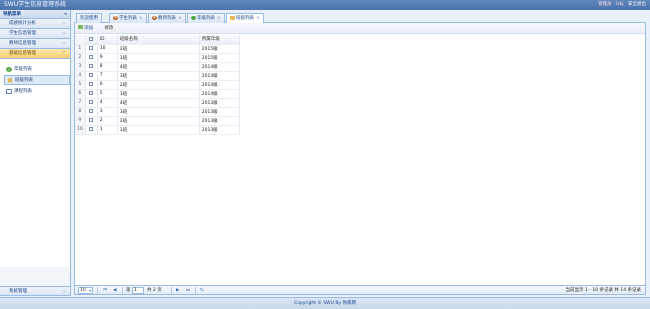  Describe the element at coordinates (325, 5) in the screenshot. I see `top-bar: SWU学生信息管理系统 管理员 lzkj 安全退出` at that location.